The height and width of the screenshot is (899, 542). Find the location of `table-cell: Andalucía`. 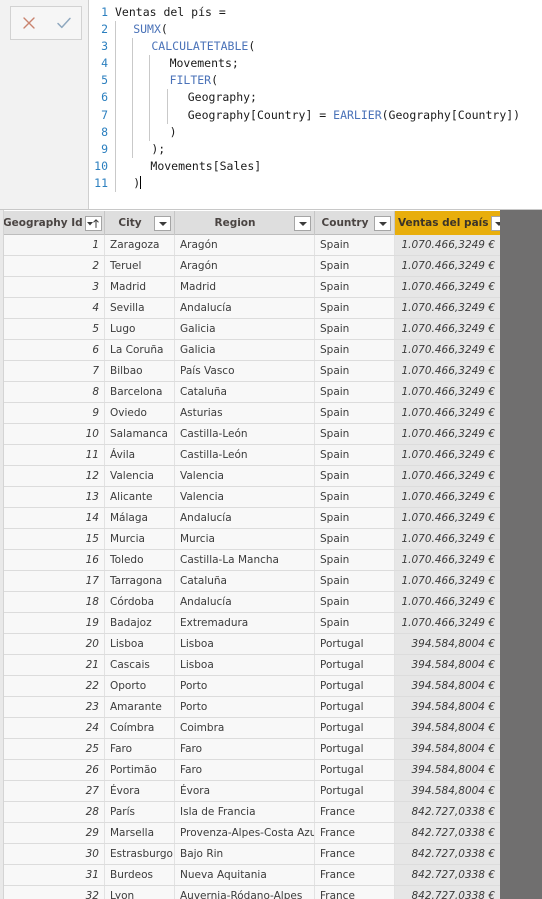

table-cell: Andalucía is located at coordinates (245, 518).